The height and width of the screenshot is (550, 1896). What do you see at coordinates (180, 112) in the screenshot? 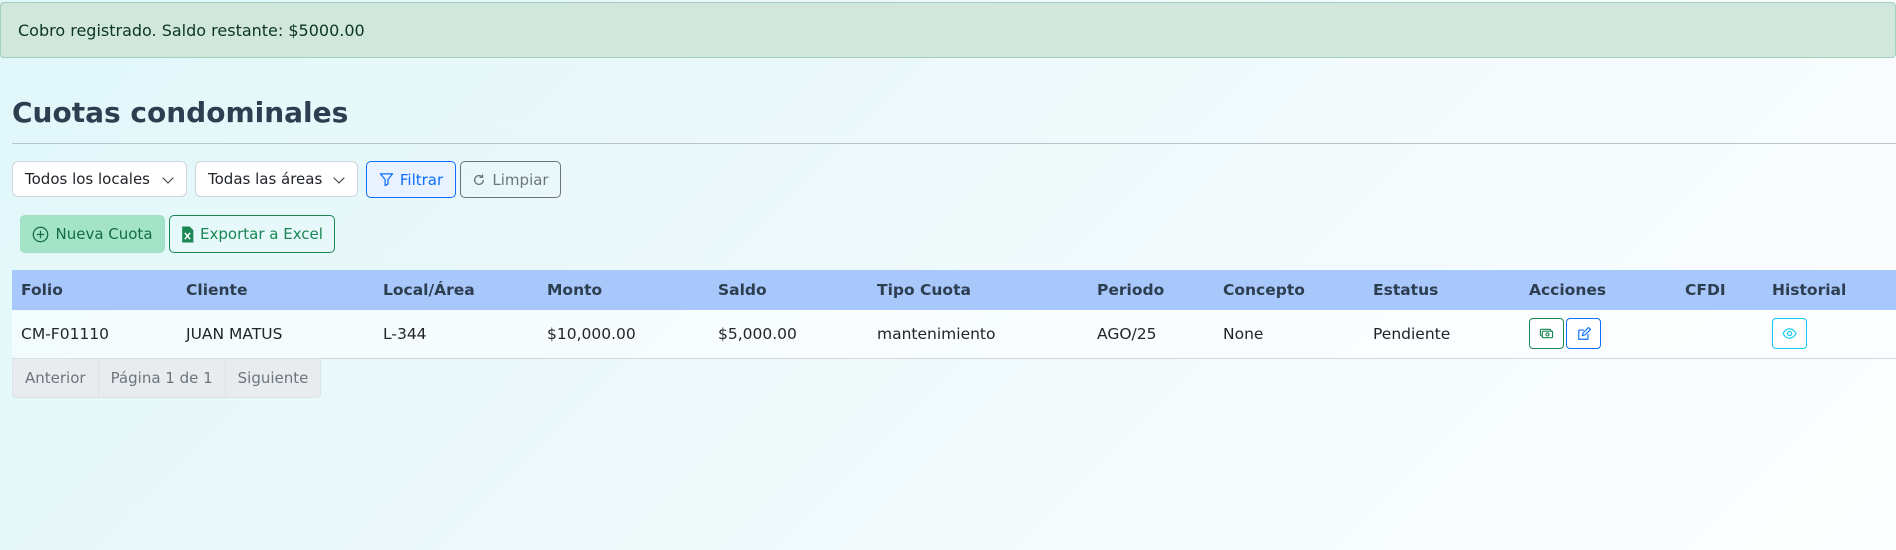
I see `page-title: Cuotas condominales` at bounding box center [180, 112].